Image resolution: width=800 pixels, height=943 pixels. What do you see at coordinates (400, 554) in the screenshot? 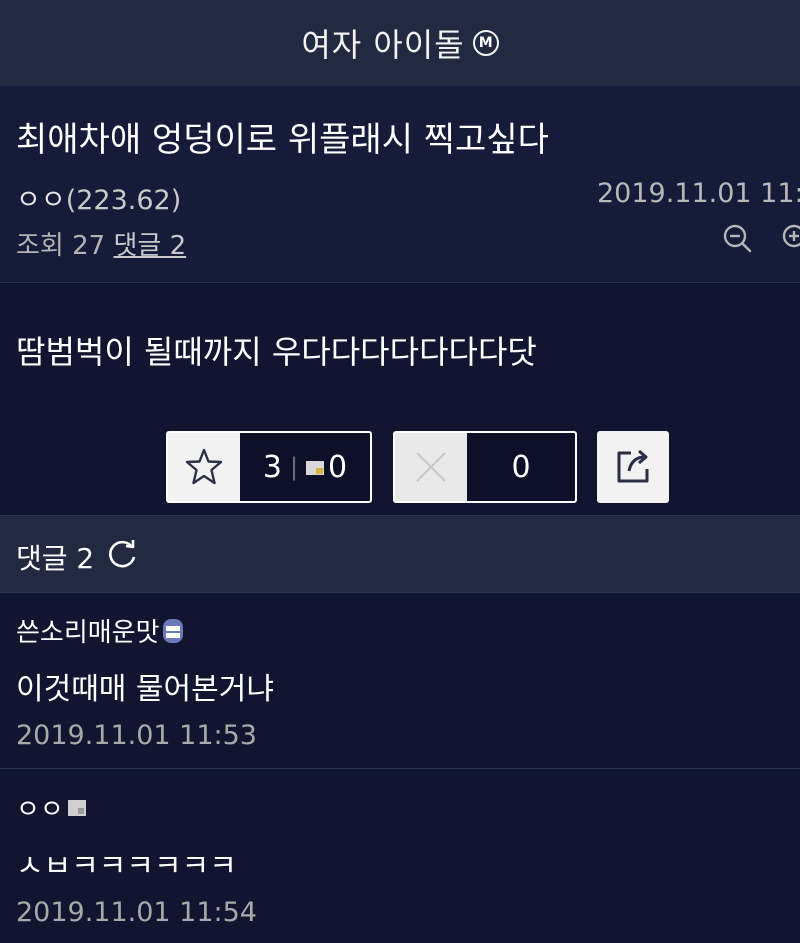
I see `comment-section-header: 댓글 2` at bounding box center [400, 554].